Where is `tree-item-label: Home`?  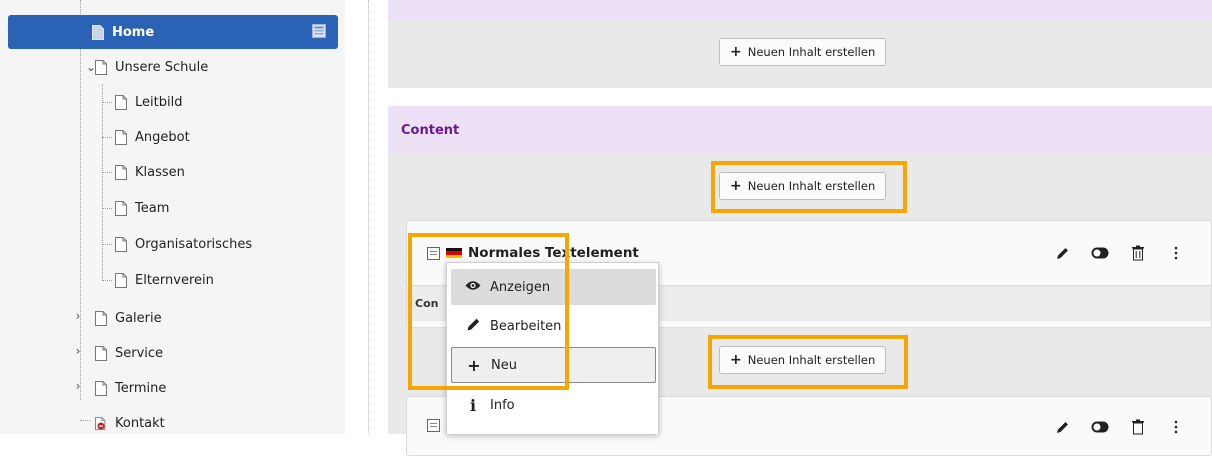 tree-item-label: Home is located at coordinates (133, 32).